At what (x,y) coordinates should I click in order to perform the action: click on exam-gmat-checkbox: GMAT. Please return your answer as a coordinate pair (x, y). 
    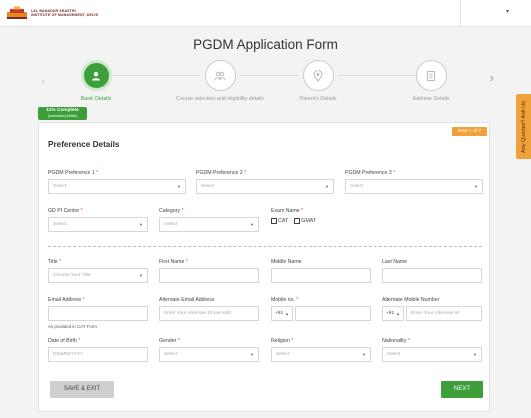
    Looking at the image, I should click on (305, 221).